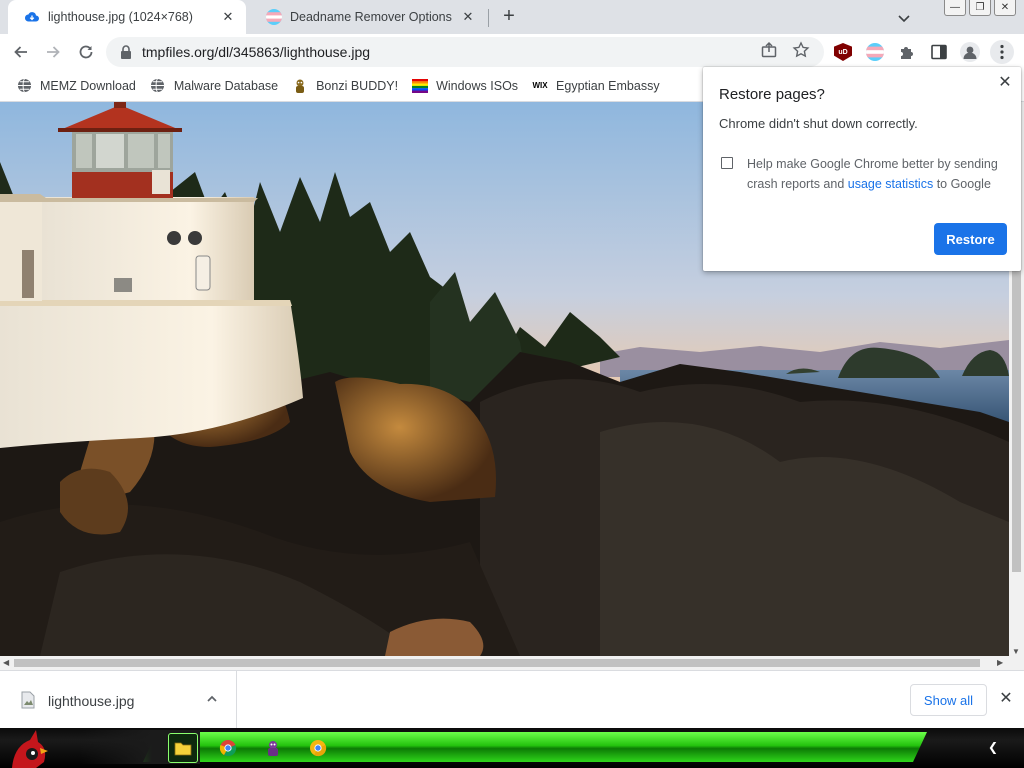 This screenshot has width=1024, height=768. Describe the element at coordinates (318, 748) in the screenshot. I see `chrome-canary-taskbar-icon` at that location.